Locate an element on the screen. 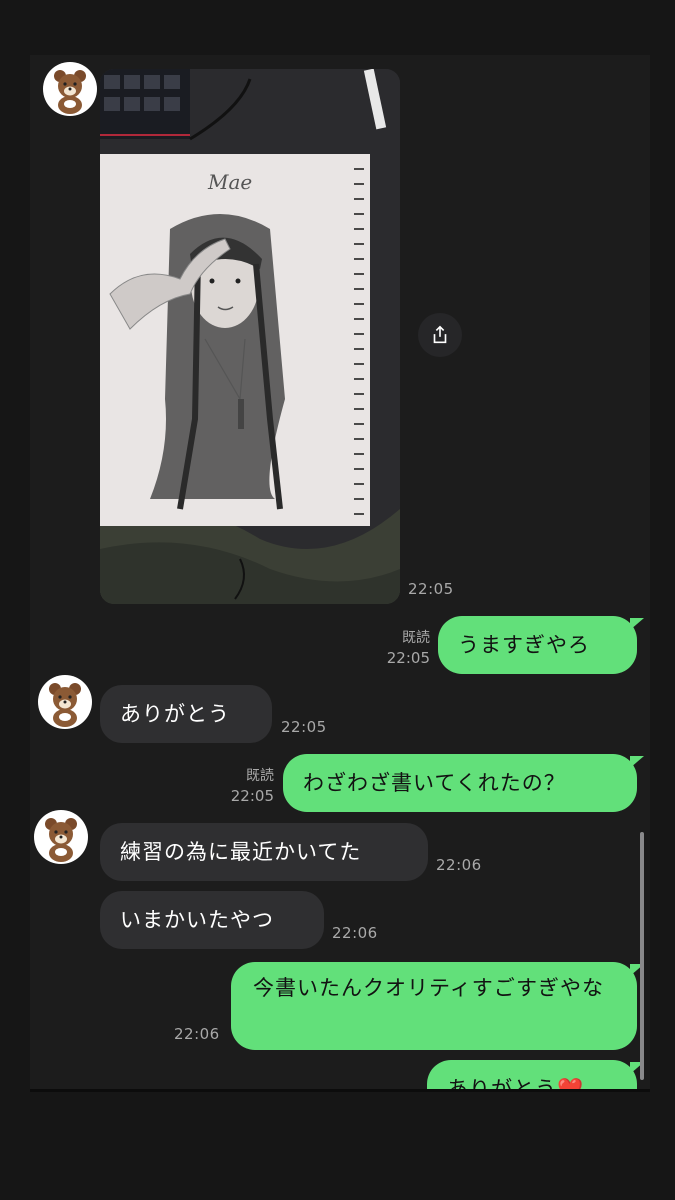 The width and height of the screenshot is (675, 1200). incoming-message-bubble: ありがとう is located at coordinates (186, 714).